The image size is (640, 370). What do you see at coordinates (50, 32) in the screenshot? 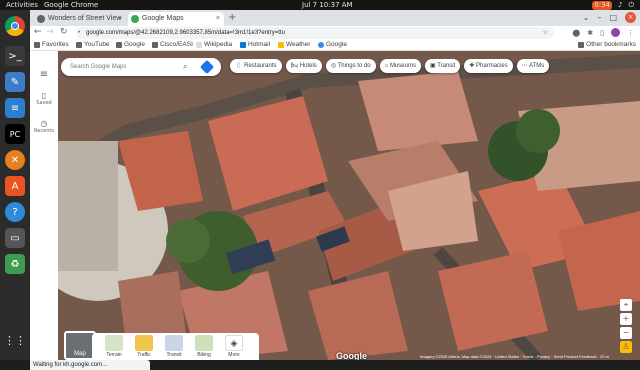
I see `forward-icon: →` at bounding box center [50, 32].